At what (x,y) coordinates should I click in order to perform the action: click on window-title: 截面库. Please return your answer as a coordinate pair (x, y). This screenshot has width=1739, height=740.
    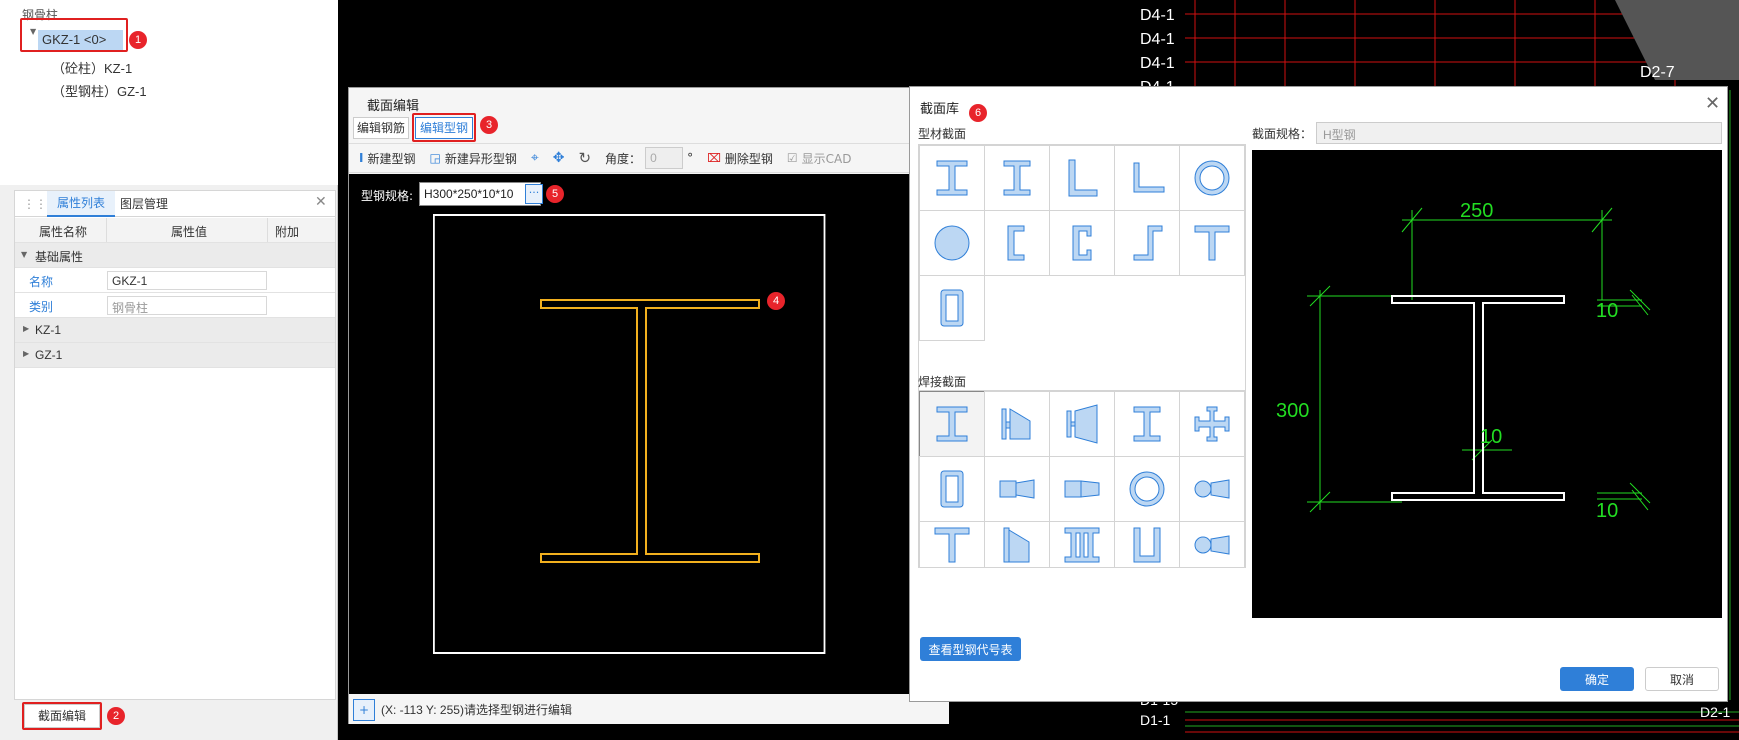
    Looking at the image, I should click on (940, 109).